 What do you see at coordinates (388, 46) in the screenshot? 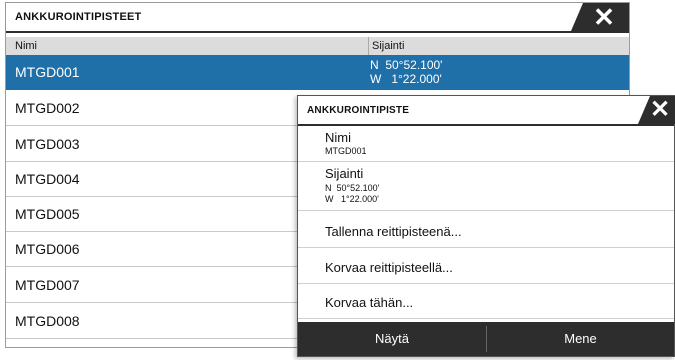
I see `column-header-position: Sijainti` at bounding box center [388, 46].